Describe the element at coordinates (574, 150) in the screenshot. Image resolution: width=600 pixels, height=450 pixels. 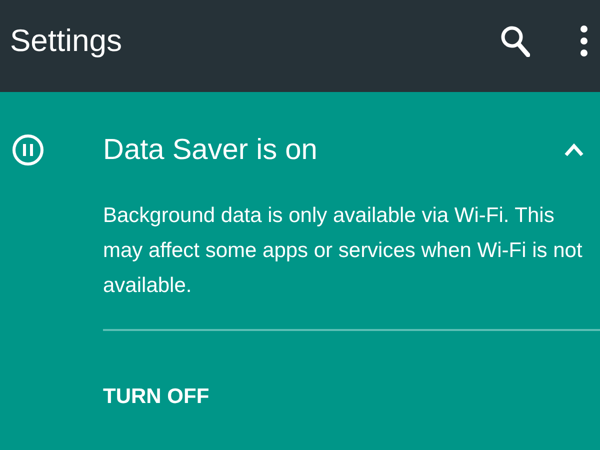
I see `chevron-up-icon` at that location.